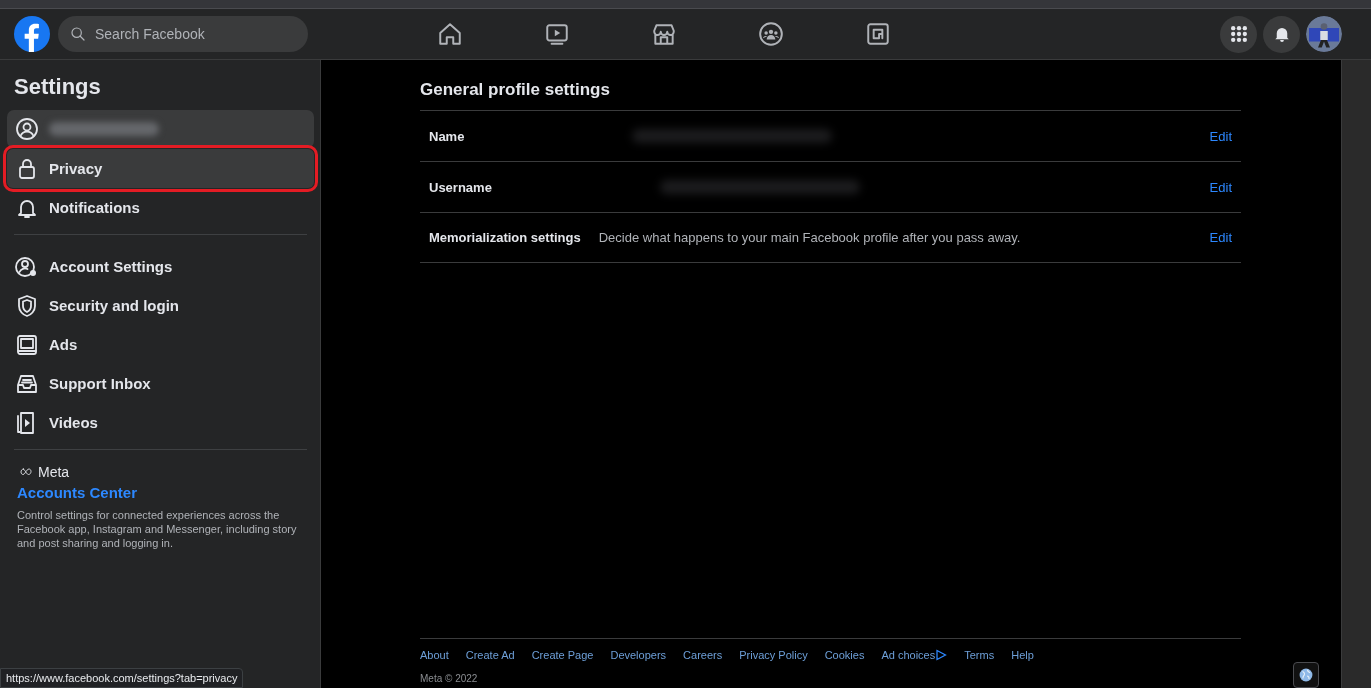  Describe the element at coordinates (460, 187) in the screenshot. I see `setting-label: Username` at that location.